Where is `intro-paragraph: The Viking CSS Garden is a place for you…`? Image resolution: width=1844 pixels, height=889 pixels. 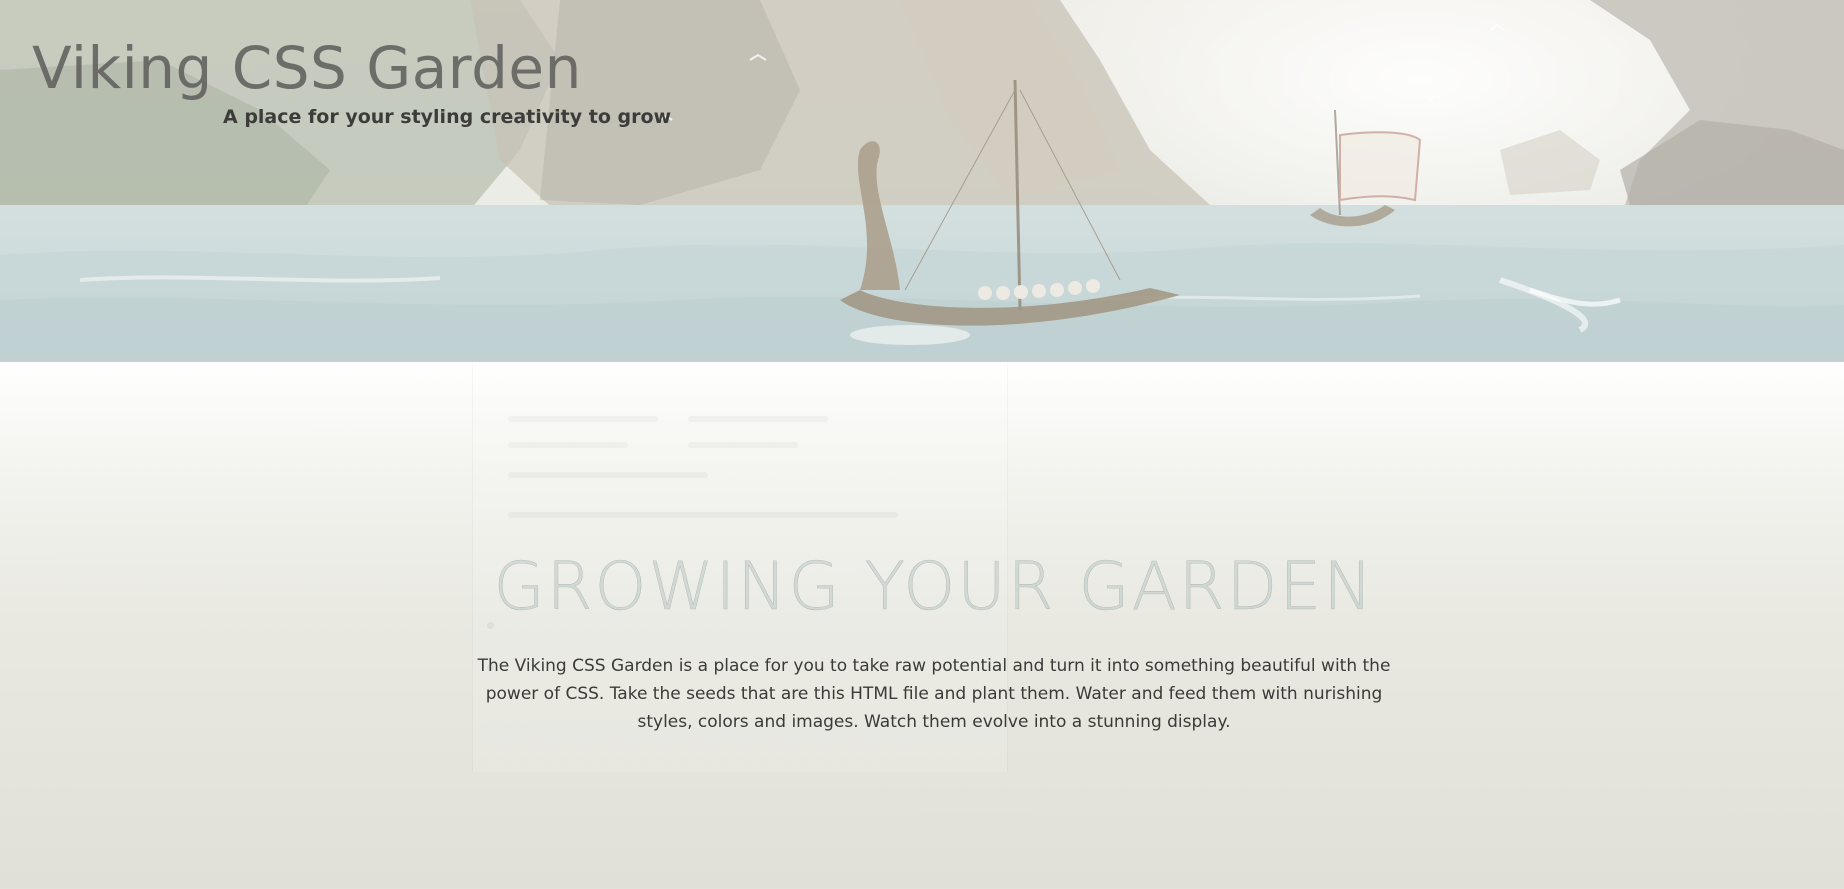
intro-paragraph: The Viking CSS Garden is a place for you… is located at coordinates (934, 694).